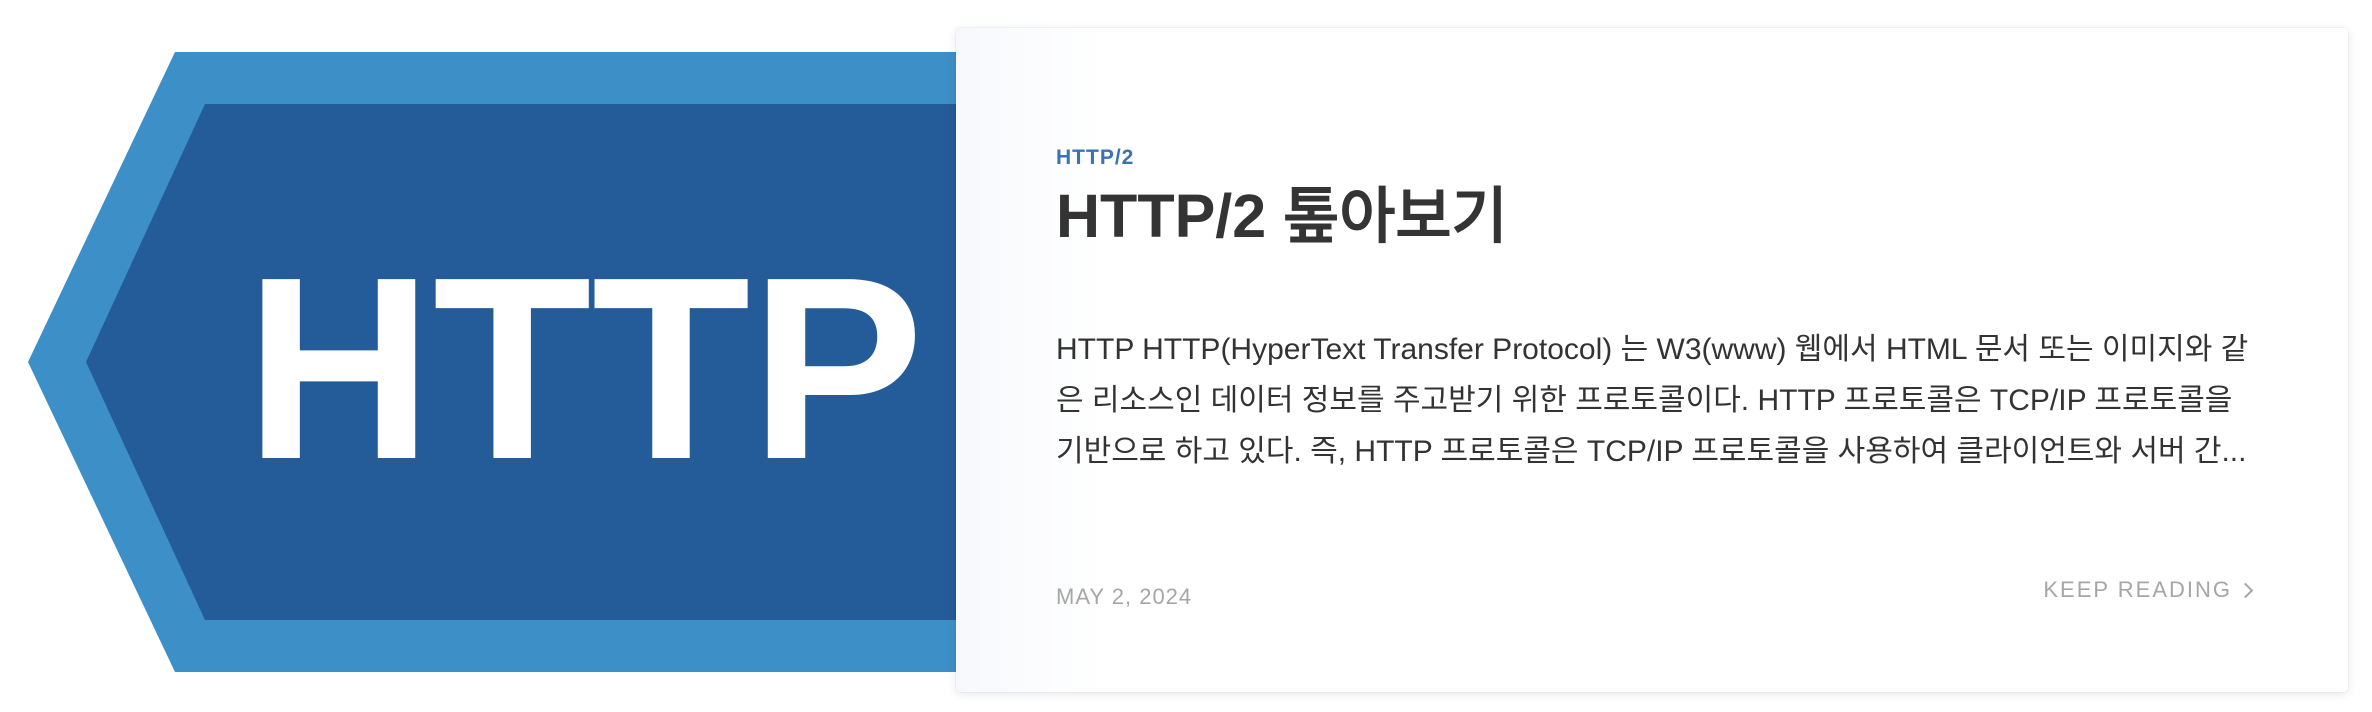 The height and width of the screenshot is (712, 2372). Describe the element at coordinates (584, 369) in the screenshot. I see `logo-text: HTTP` at that location.